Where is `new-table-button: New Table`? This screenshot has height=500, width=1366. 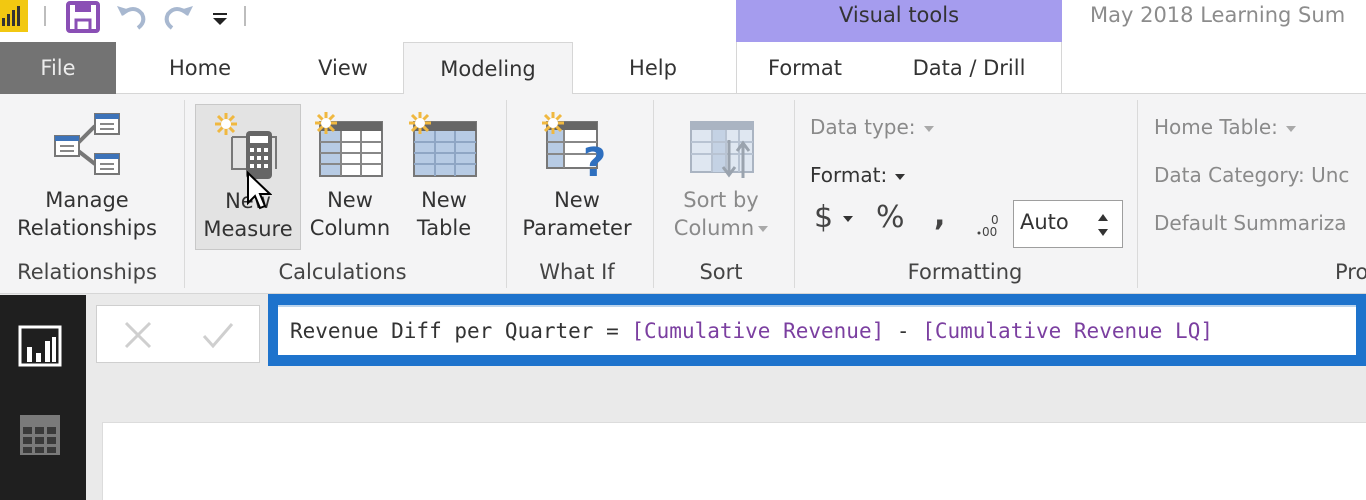 new-table-button: New Table is located at coordinates (444, 177).